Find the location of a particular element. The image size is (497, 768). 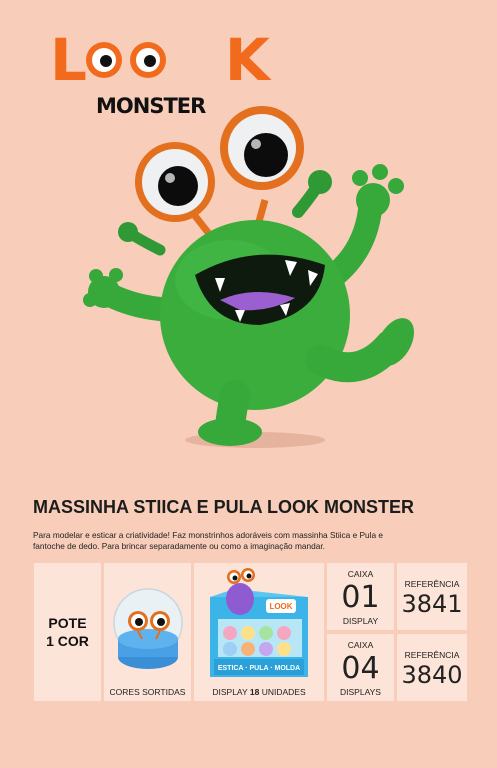

dough-jar-icon is located at coordinates (148, 628).